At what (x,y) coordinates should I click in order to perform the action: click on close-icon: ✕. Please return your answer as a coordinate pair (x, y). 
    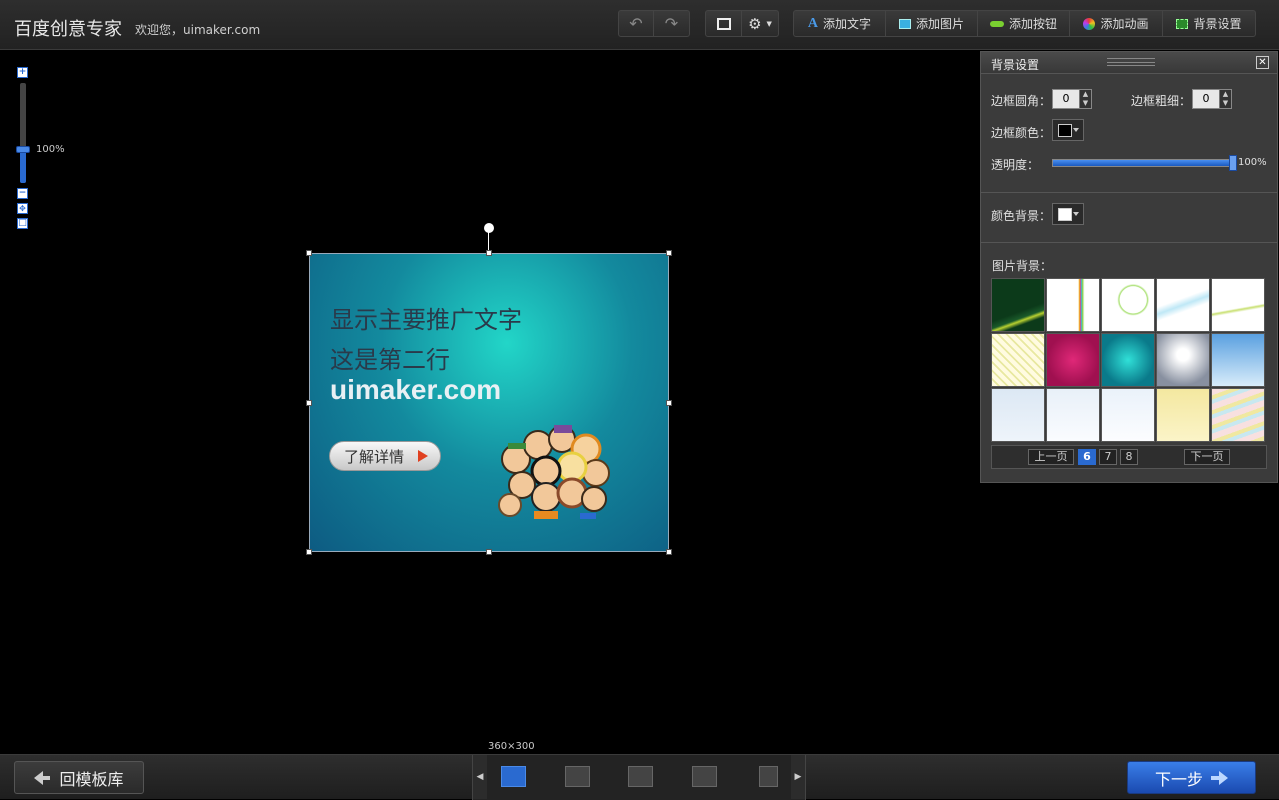
    Looking at the image, I should click on (1262, 62).